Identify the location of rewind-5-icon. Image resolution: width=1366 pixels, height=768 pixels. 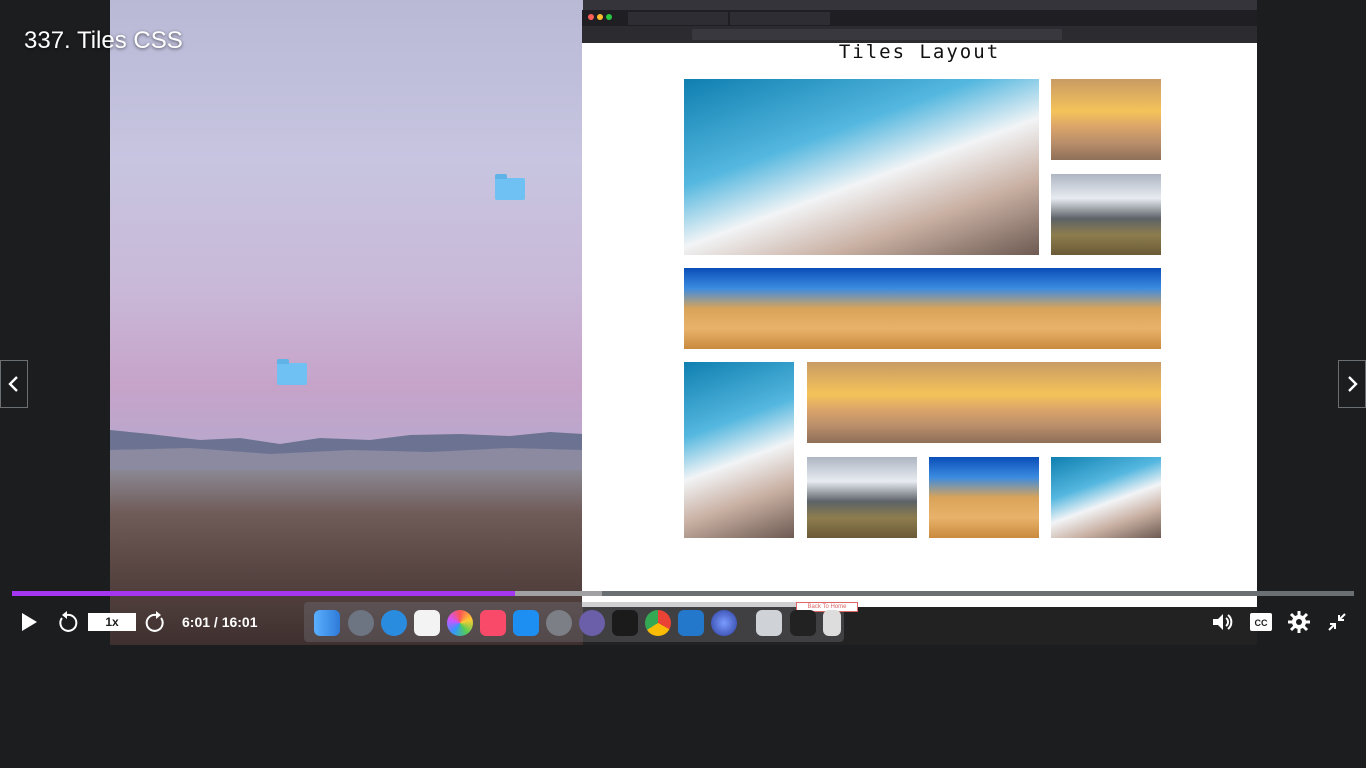
(68, 621).